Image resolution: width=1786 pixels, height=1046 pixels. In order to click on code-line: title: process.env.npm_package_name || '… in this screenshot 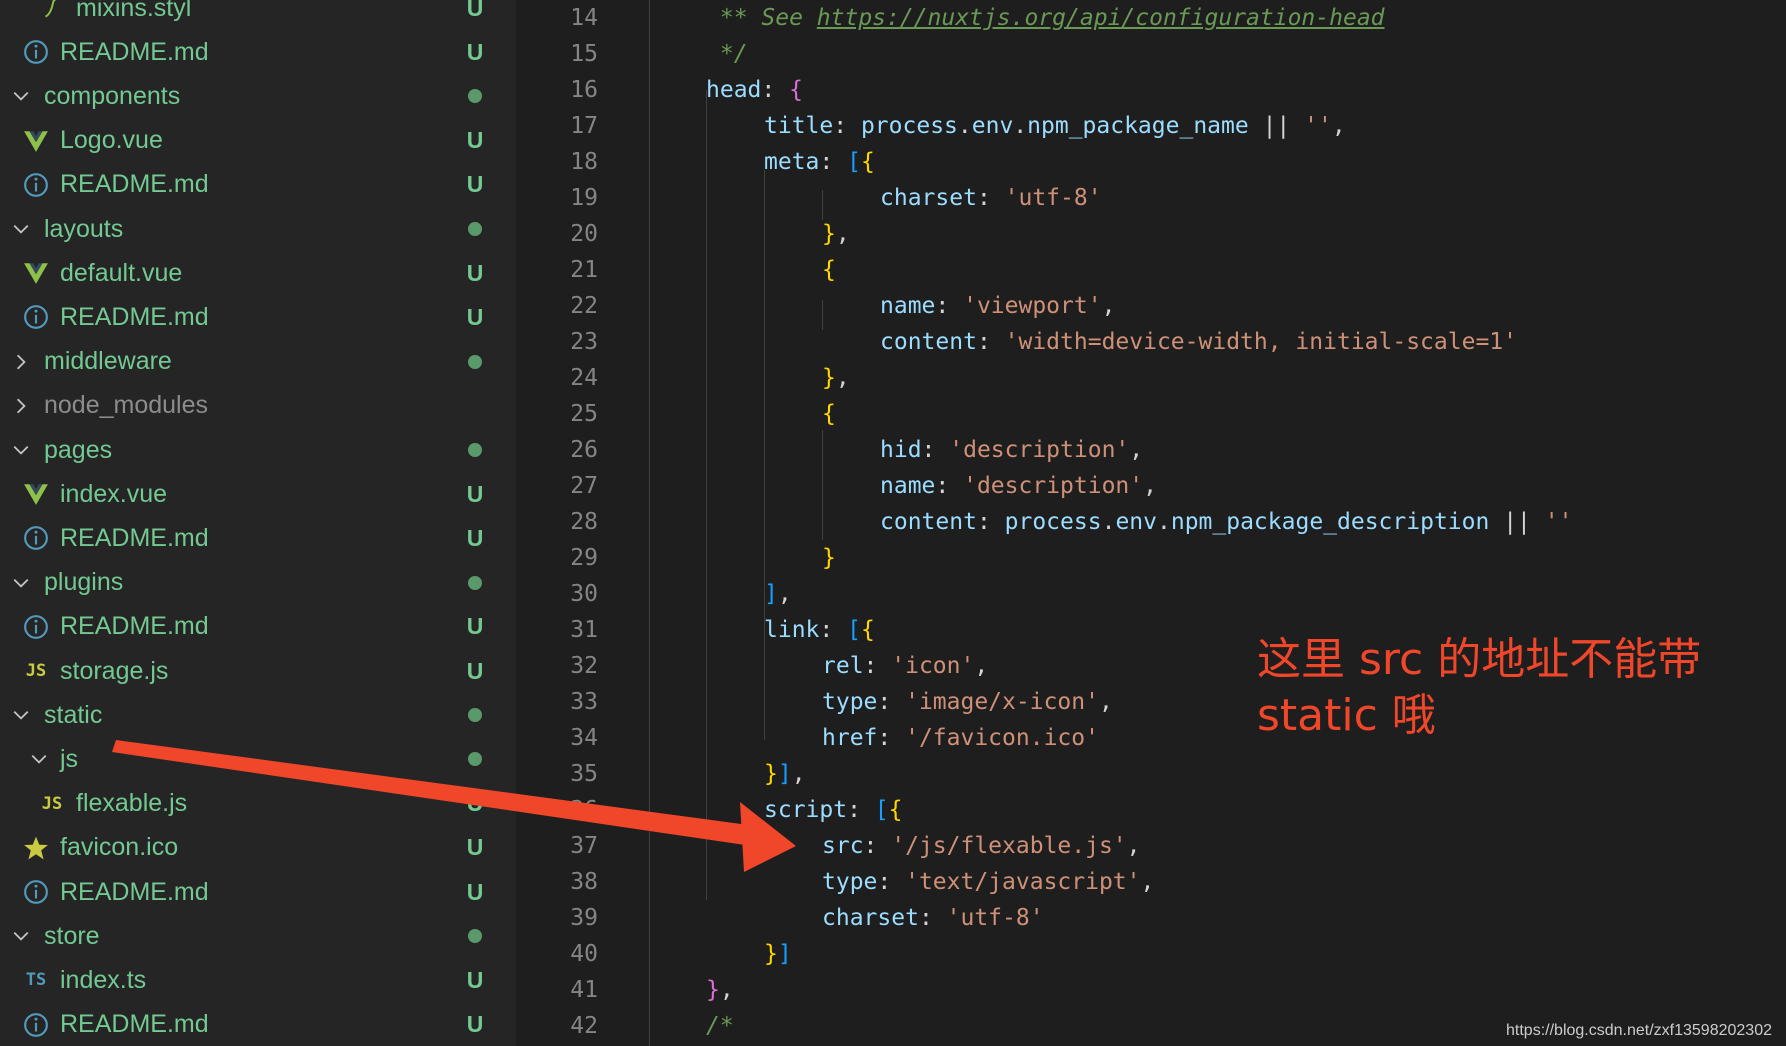, I will do `click(1055, 126)`.